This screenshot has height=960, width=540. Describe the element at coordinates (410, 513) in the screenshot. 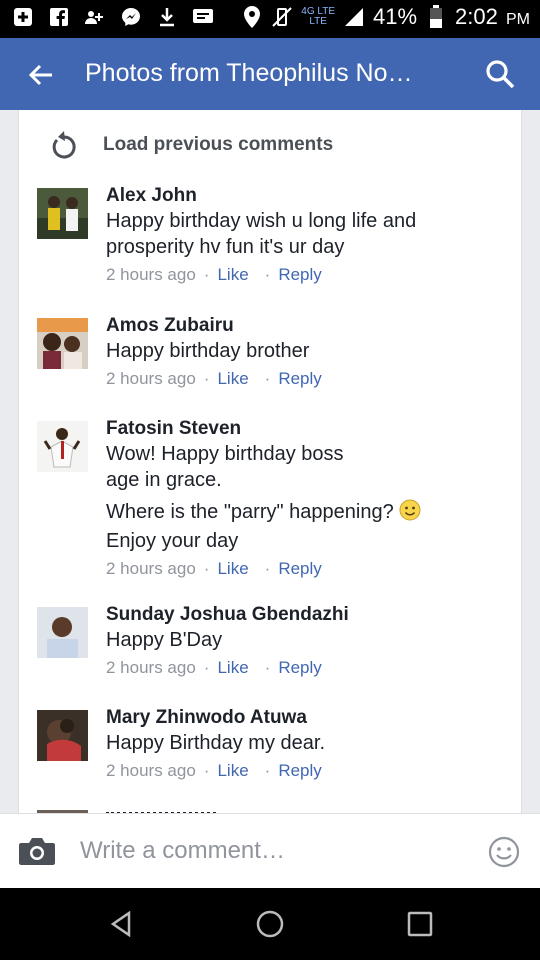

I see `smiley-emoji-icon` at that location.